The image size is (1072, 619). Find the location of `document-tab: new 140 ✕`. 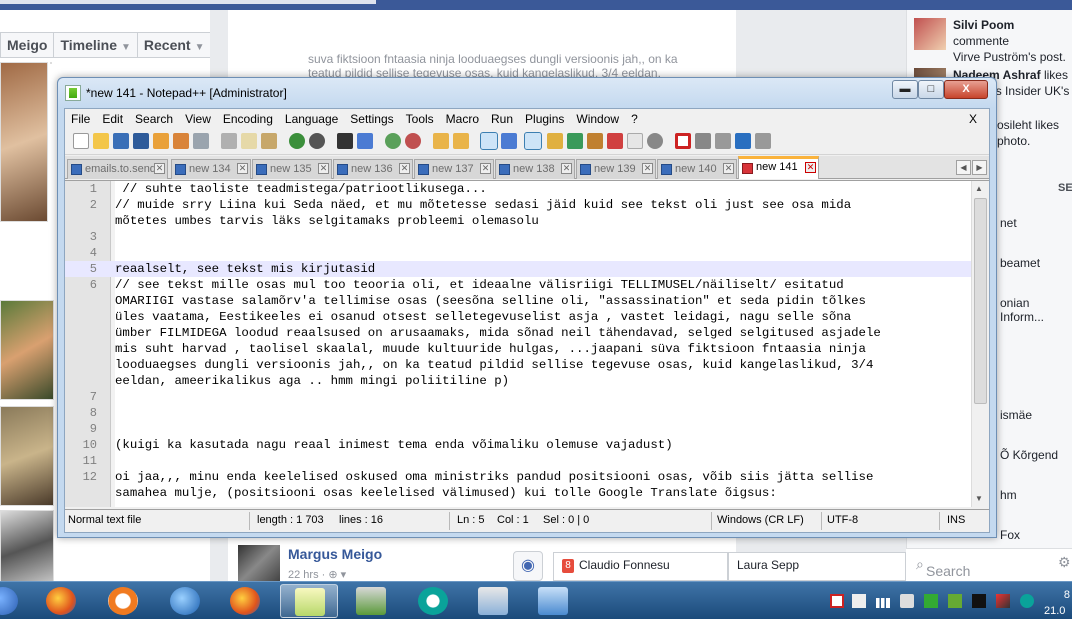

document-tab: new 140 ✕ is located at coordinates (697, 169).